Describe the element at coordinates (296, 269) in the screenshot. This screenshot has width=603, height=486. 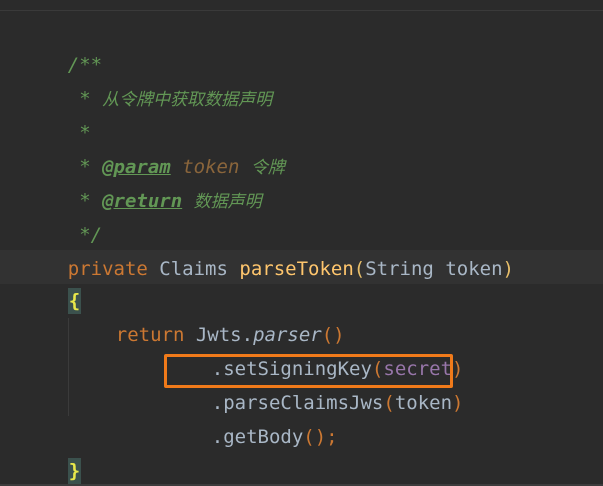
I see `method-name: parseToken` at that location.